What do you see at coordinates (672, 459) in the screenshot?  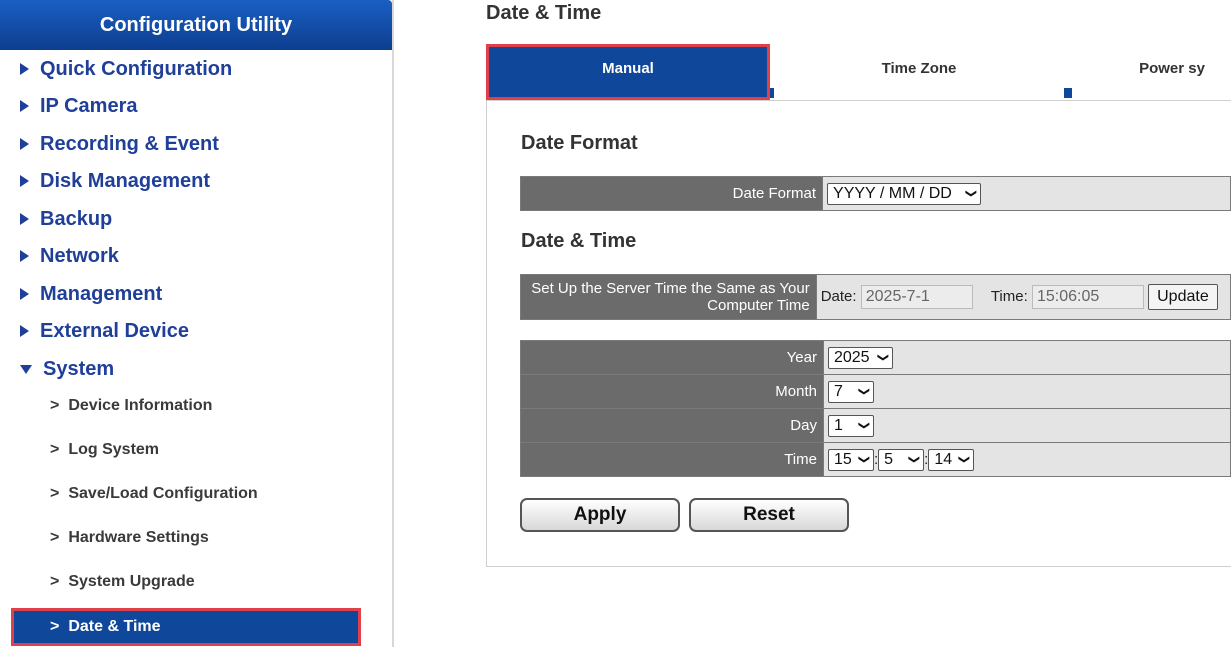 I see `time-label: Time` at bounding box center [672, 459].